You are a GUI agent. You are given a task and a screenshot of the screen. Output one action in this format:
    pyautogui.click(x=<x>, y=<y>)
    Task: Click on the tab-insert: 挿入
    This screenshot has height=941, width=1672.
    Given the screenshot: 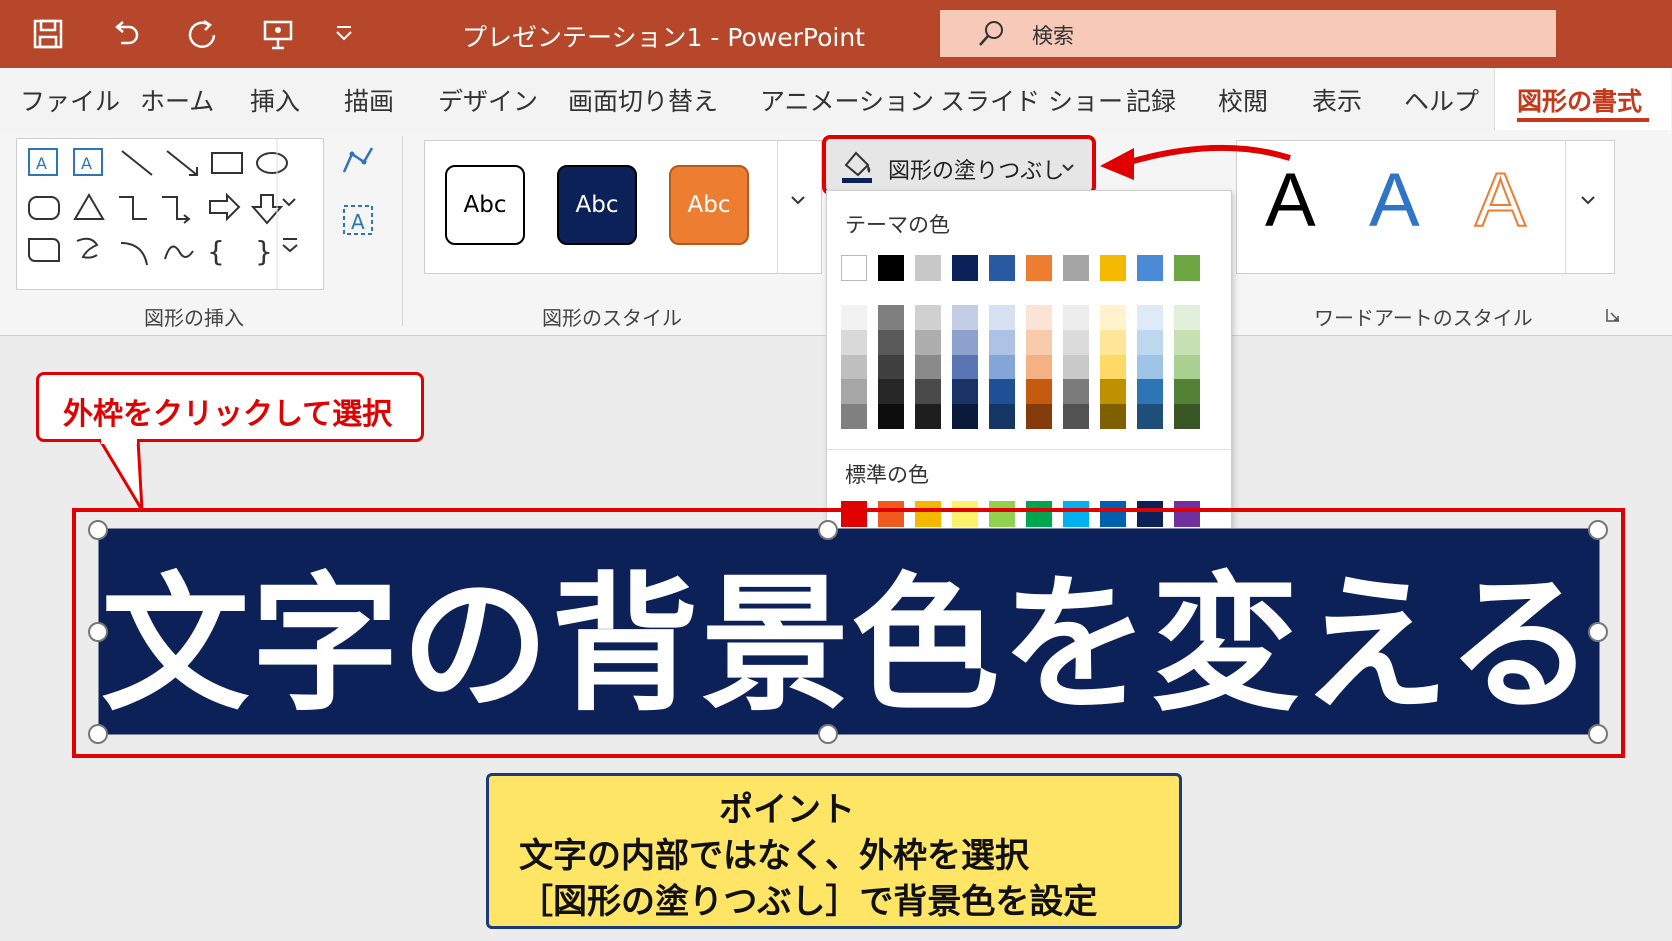 What is the action you would take?
    pyautogui.click(x=275, y=100)
    